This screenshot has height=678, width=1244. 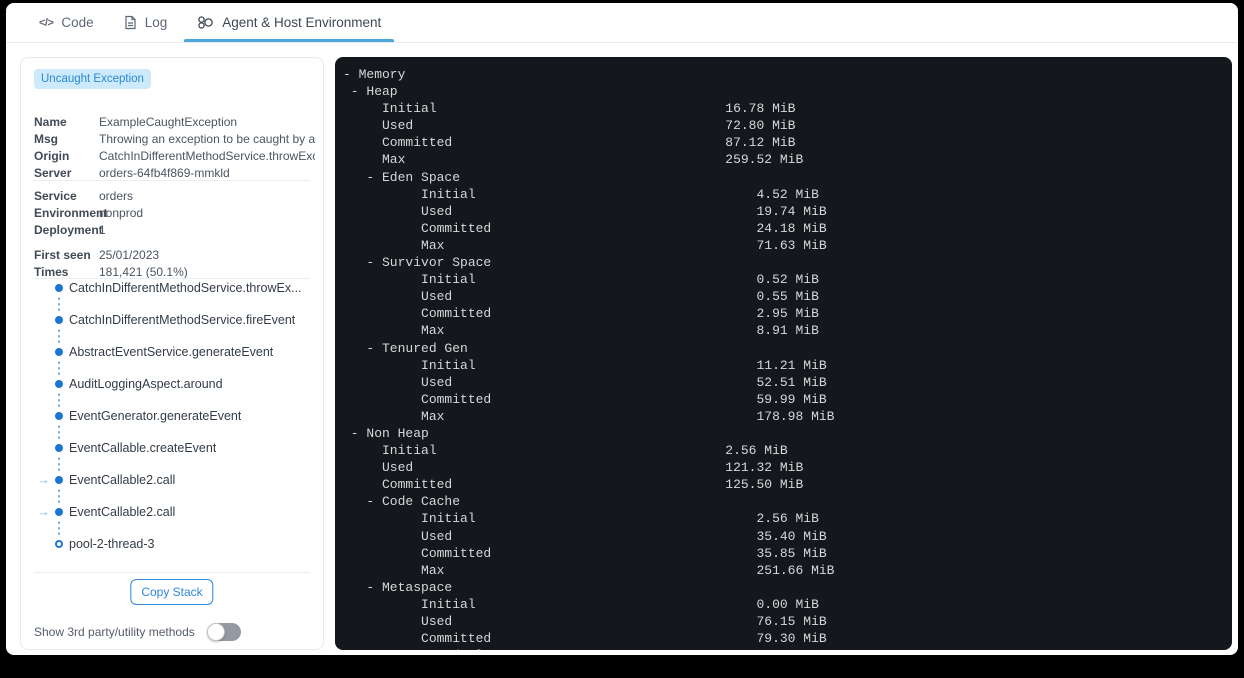 What do you see at coordinates (46, 139) in the screenshot?
I see `field-label: Msg` at bounding box center [46, 139].